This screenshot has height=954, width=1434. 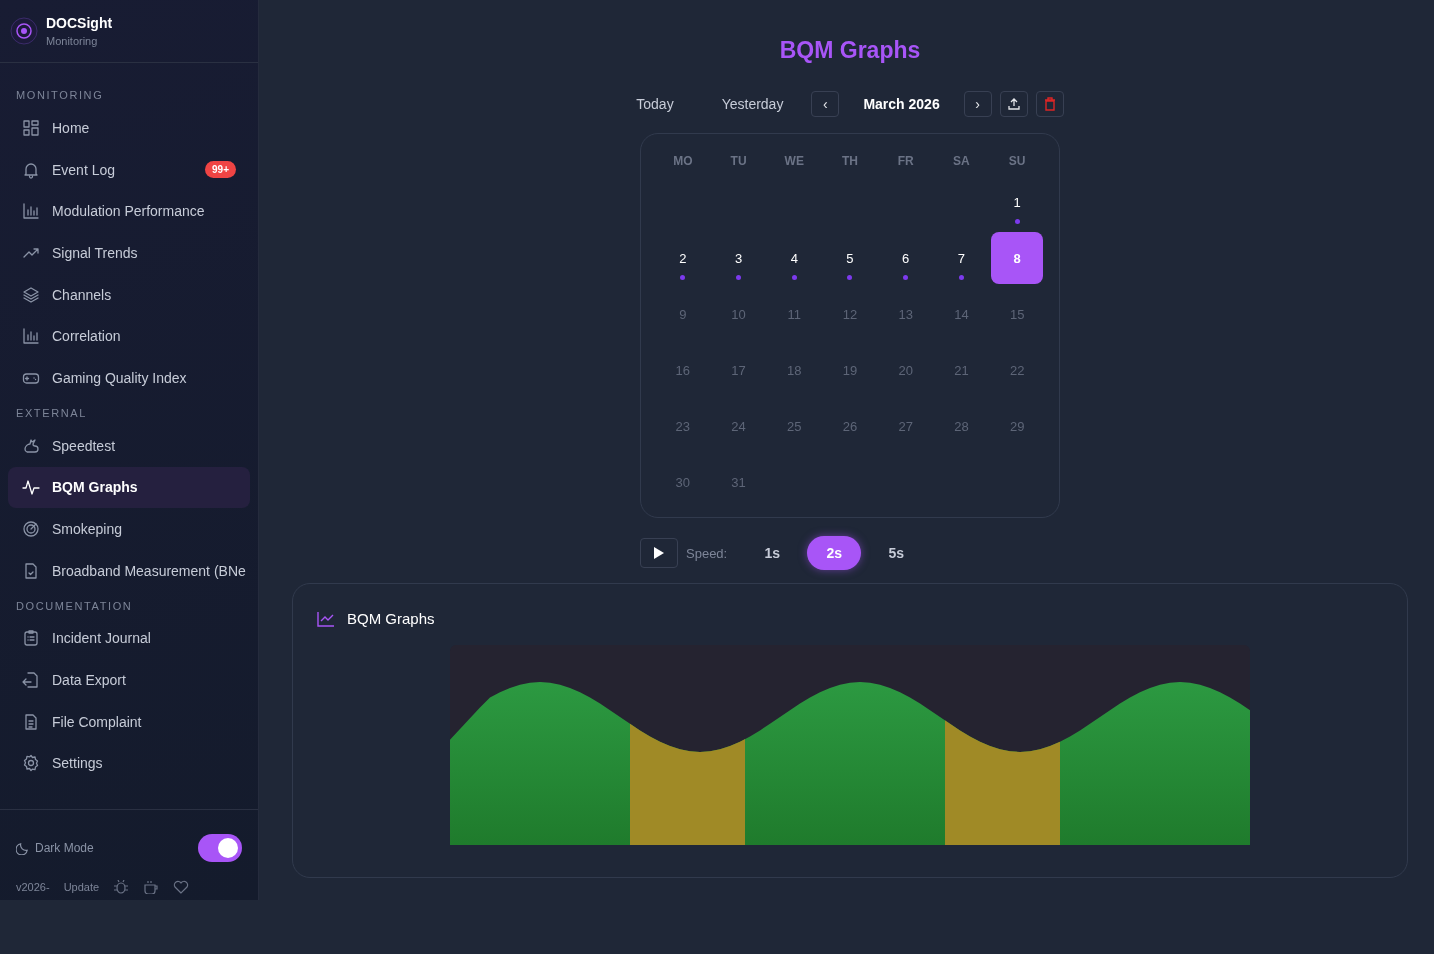 What do you see at coordinates (129, 445) in the screenshot?
I see `nav-item: Speedtest` at bounding box center [129, 445].